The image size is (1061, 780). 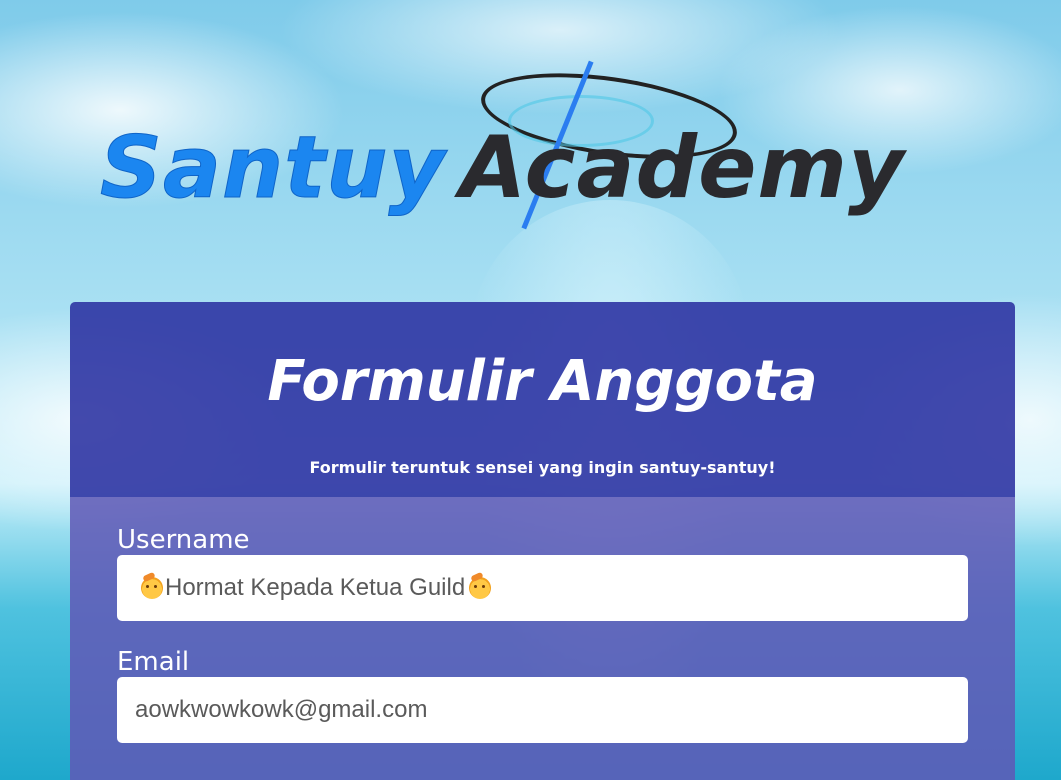 What do you see at coordinates (542, 381) in the screenshot?
I see `form-title: Formulir Anggota` at bounding box center [542, 381].